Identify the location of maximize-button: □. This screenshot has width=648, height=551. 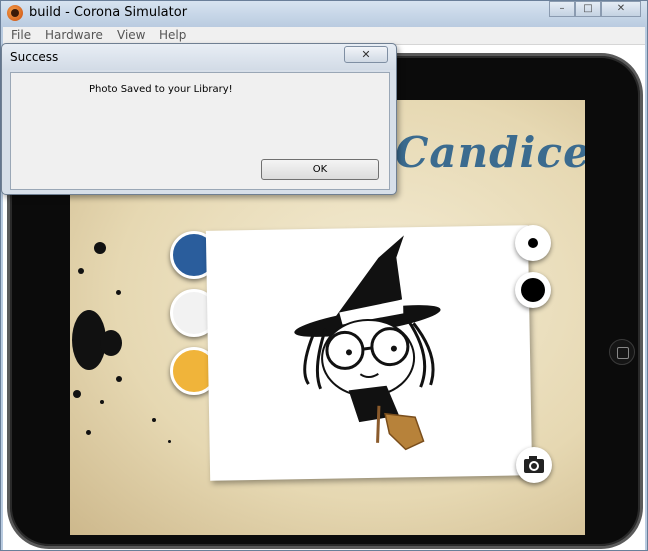
(588, 9).